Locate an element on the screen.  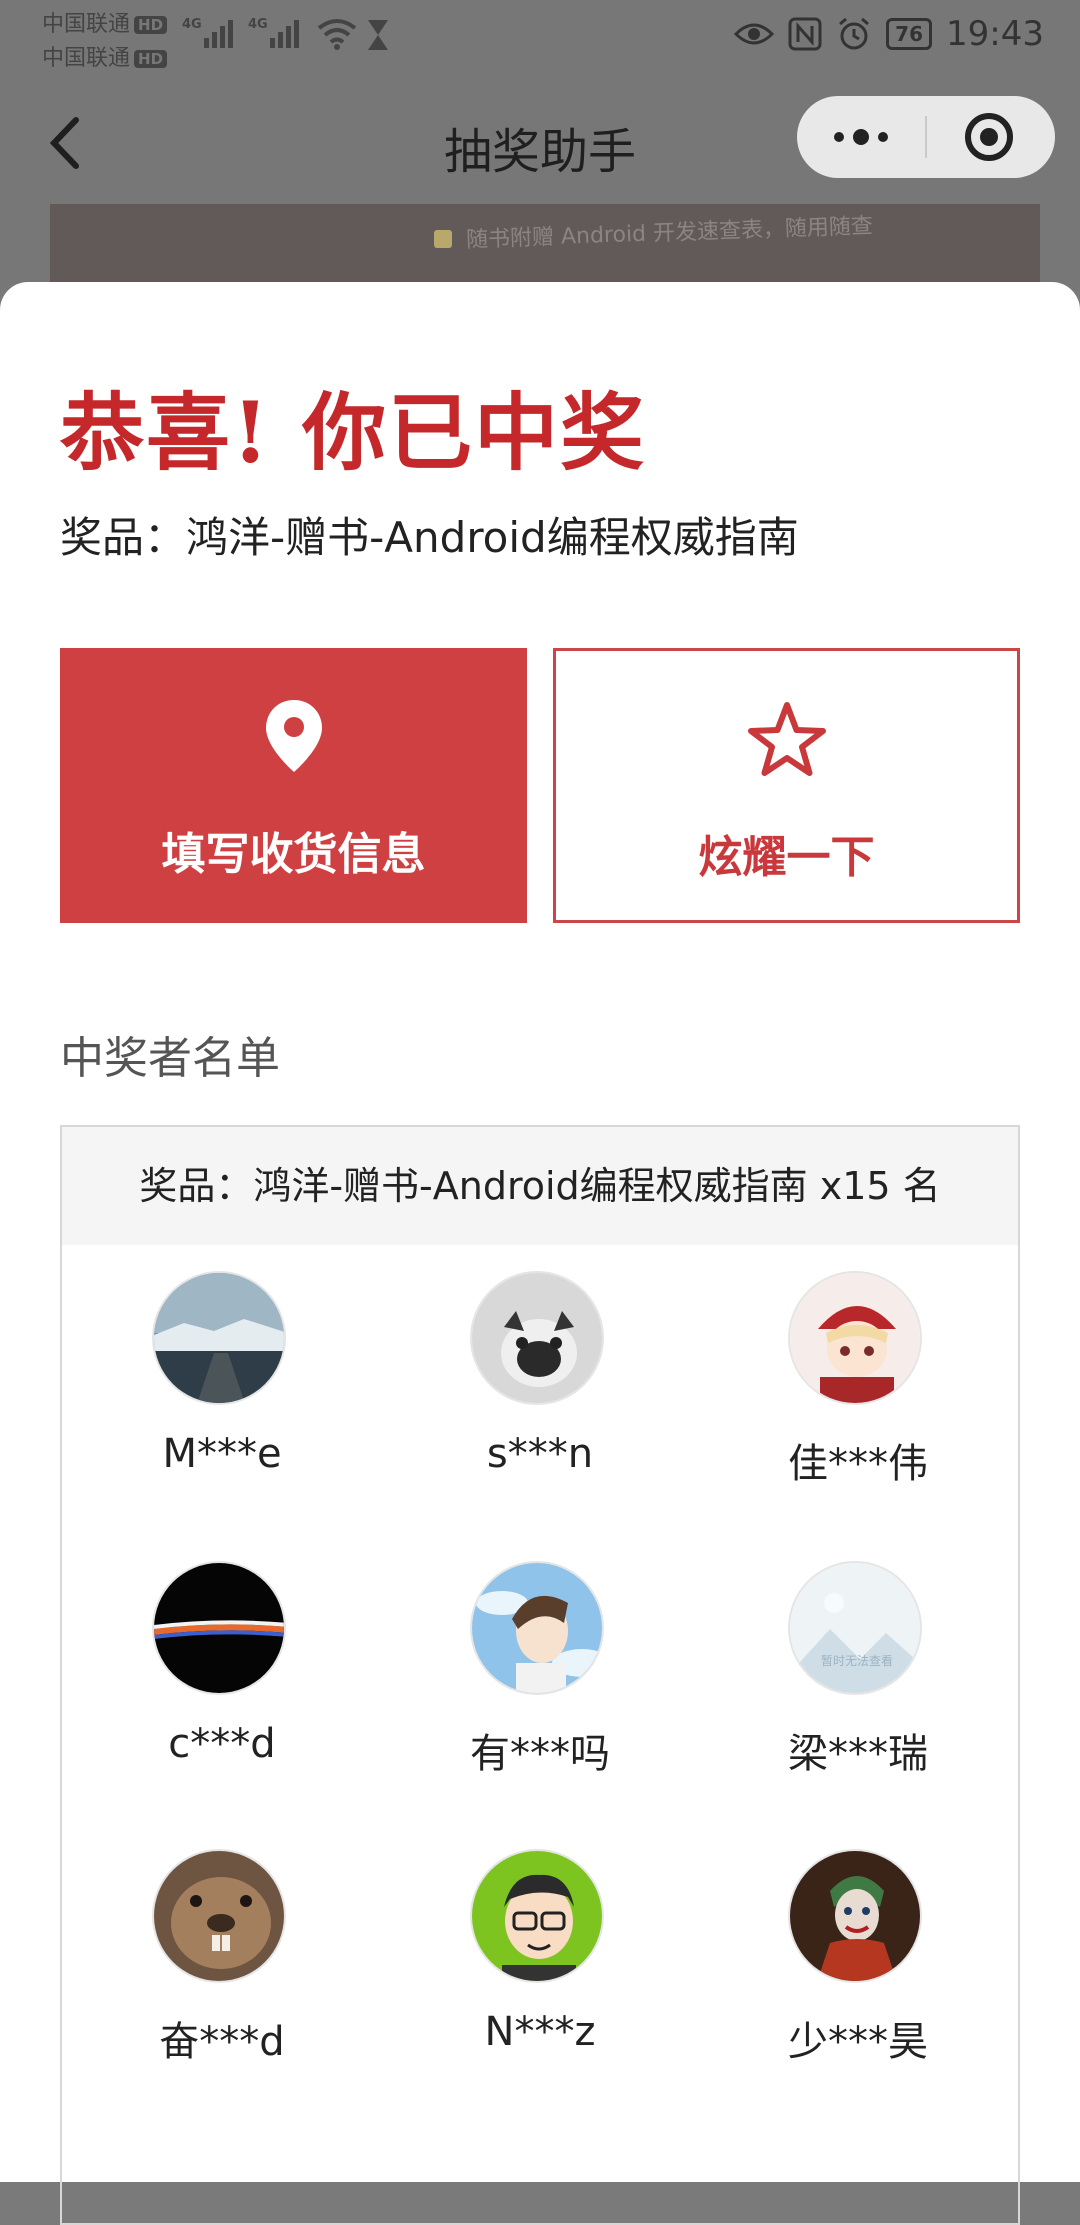
nav-bar: 抽奖助手 is located at coordinates (540, 143).